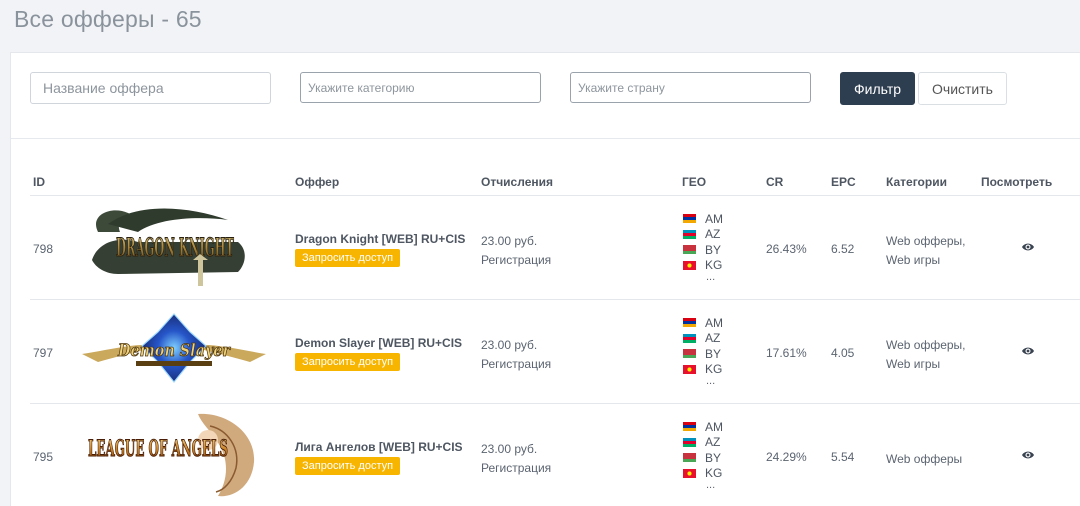  What do you see at coordinates (843, 182) in the screenshot?
I see `header-epc: EPC` at bounding box center [843, 182].